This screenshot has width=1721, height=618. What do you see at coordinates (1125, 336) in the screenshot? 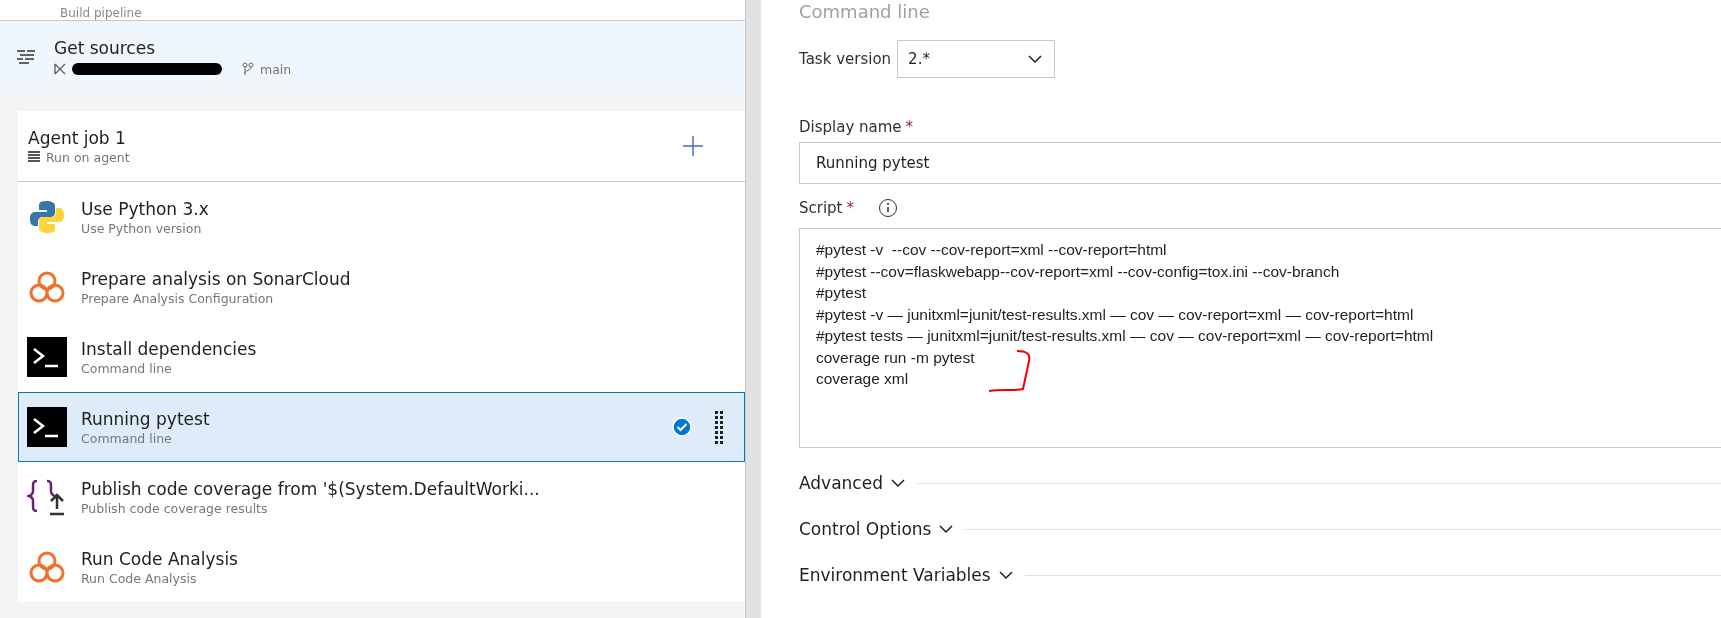
I see `script-line: #pytest tests — junitxml=junit/test-results.xml — cov — cov-report=xml — cov-report=html` at bounding box center [1125, 336].